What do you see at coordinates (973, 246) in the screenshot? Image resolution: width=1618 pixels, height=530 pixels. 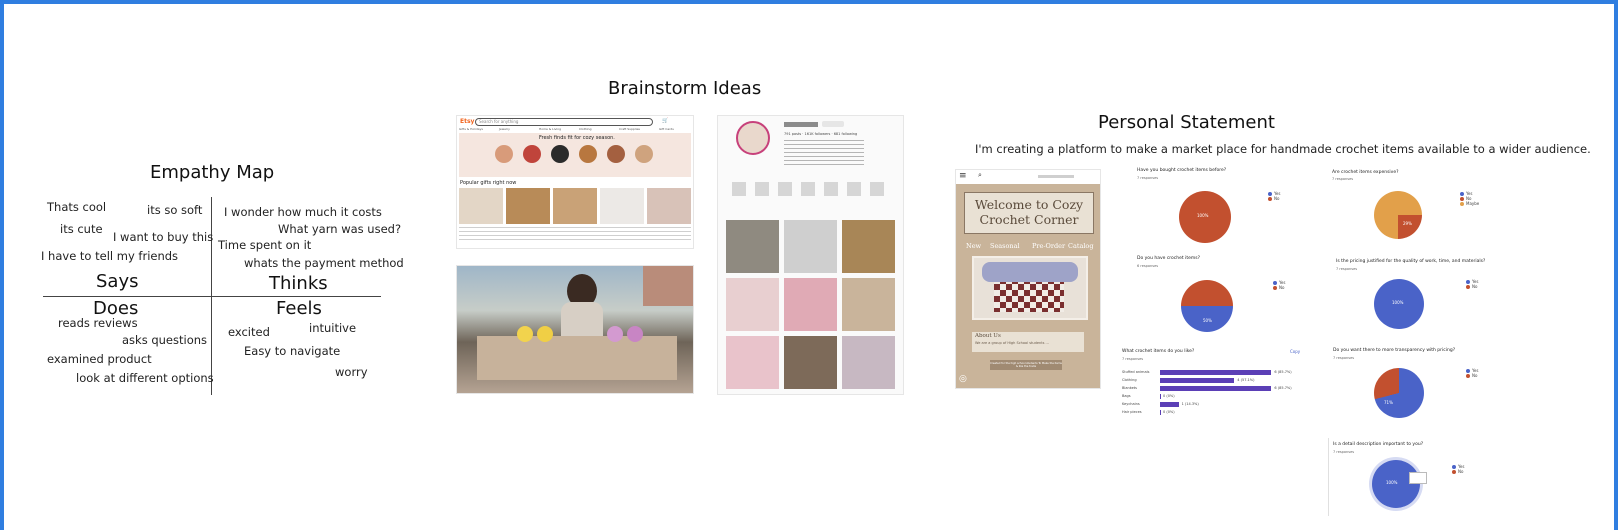 I see `mockup-nav-new: New` at bounding box center [973, 246].